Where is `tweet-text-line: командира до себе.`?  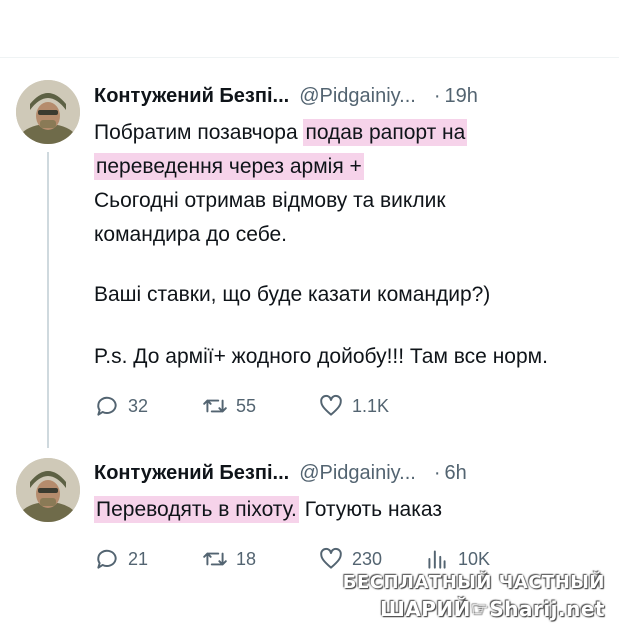
tweet-text-line: командира до себе. is located at coordinates (191, 234).